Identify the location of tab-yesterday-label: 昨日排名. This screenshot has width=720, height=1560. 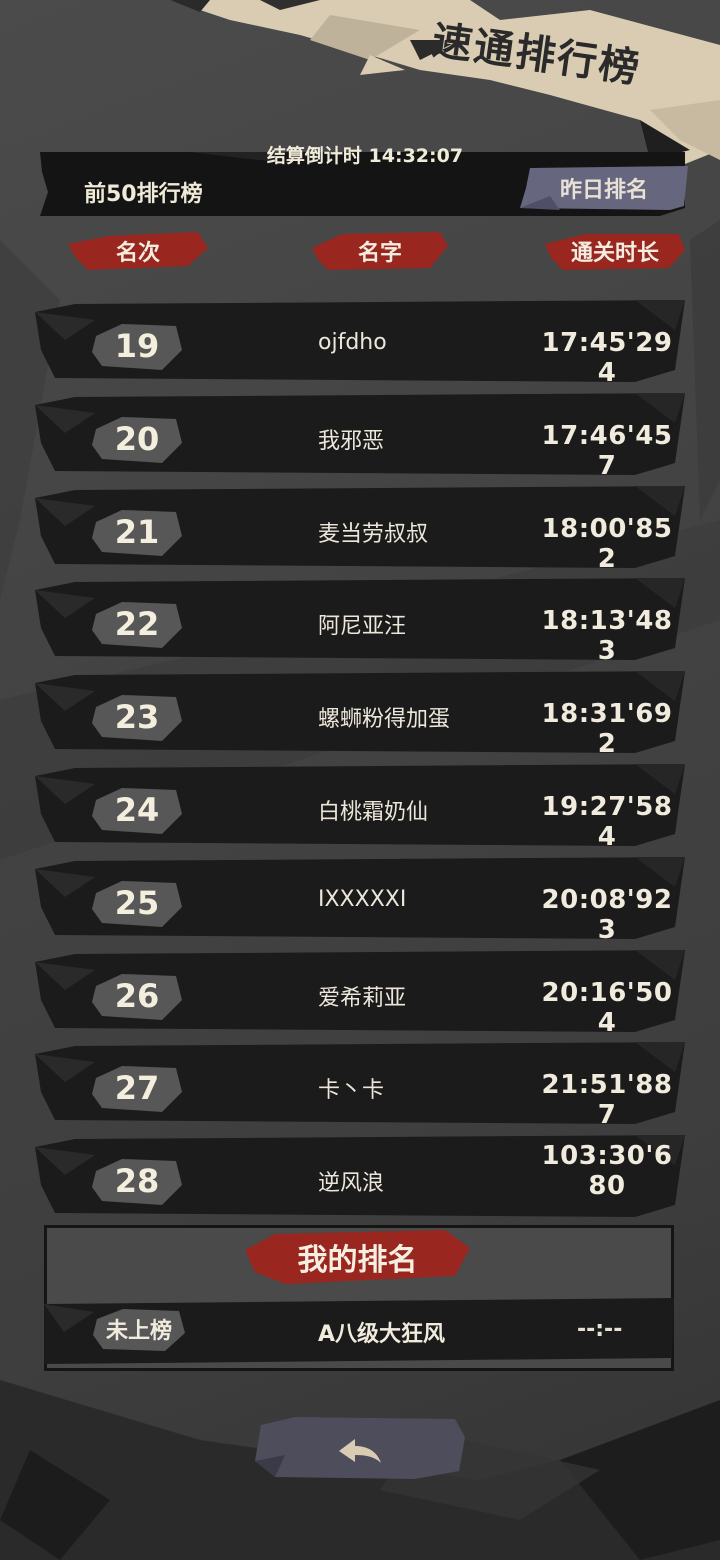
(603, 190).